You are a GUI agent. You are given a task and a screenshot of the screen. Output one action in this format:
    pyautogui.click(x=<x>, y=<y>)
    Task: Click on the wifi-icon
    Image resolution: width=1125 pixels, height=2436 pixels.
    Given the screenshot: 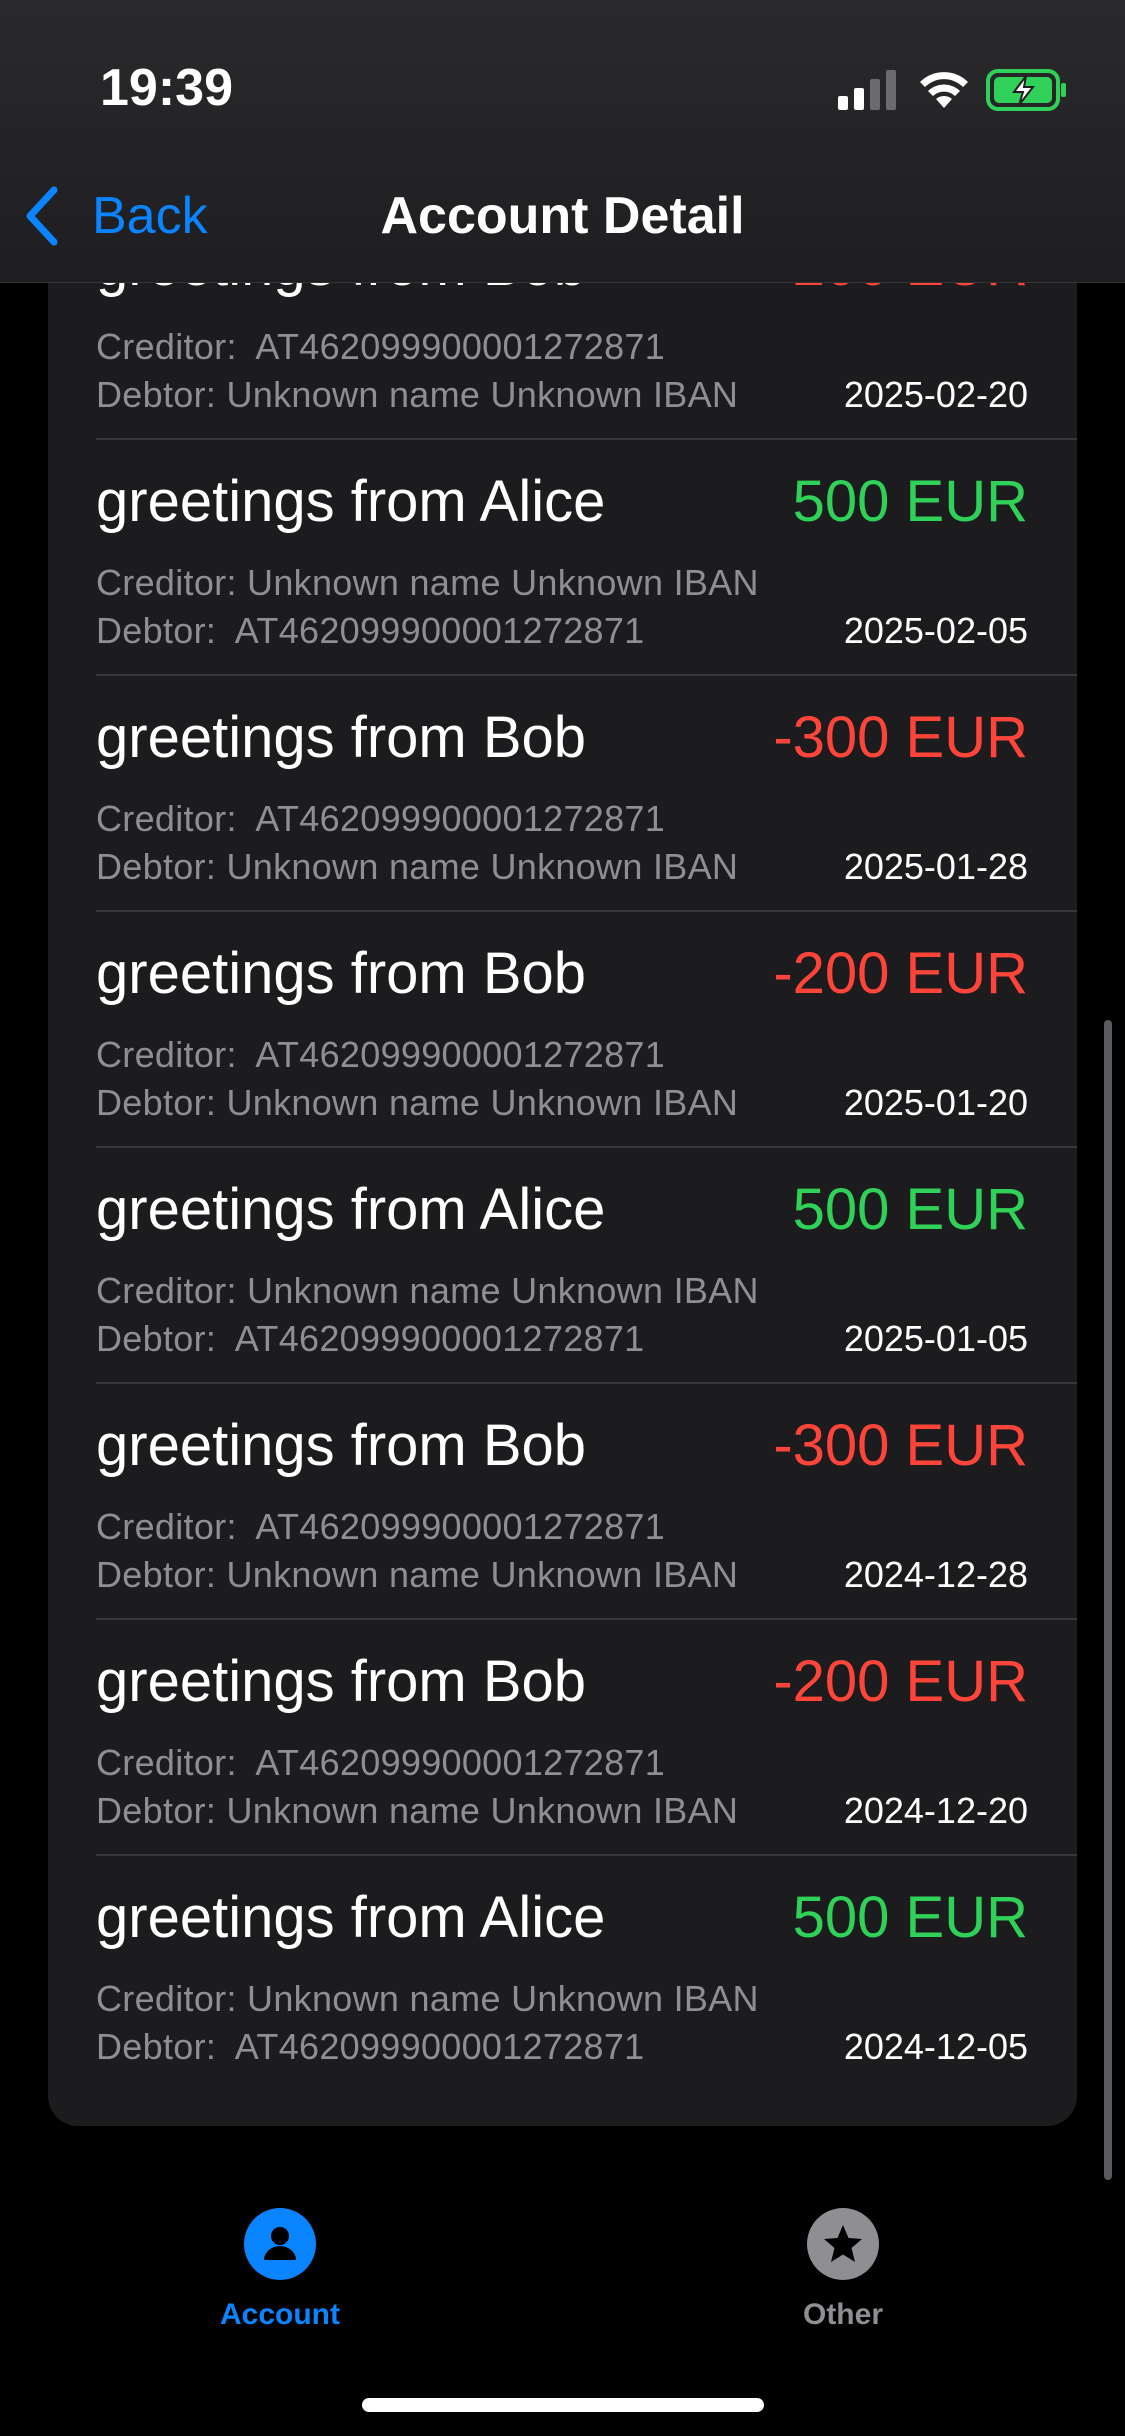 What is the action you would take?
    pyautogui.click(x=944, y=90)
    